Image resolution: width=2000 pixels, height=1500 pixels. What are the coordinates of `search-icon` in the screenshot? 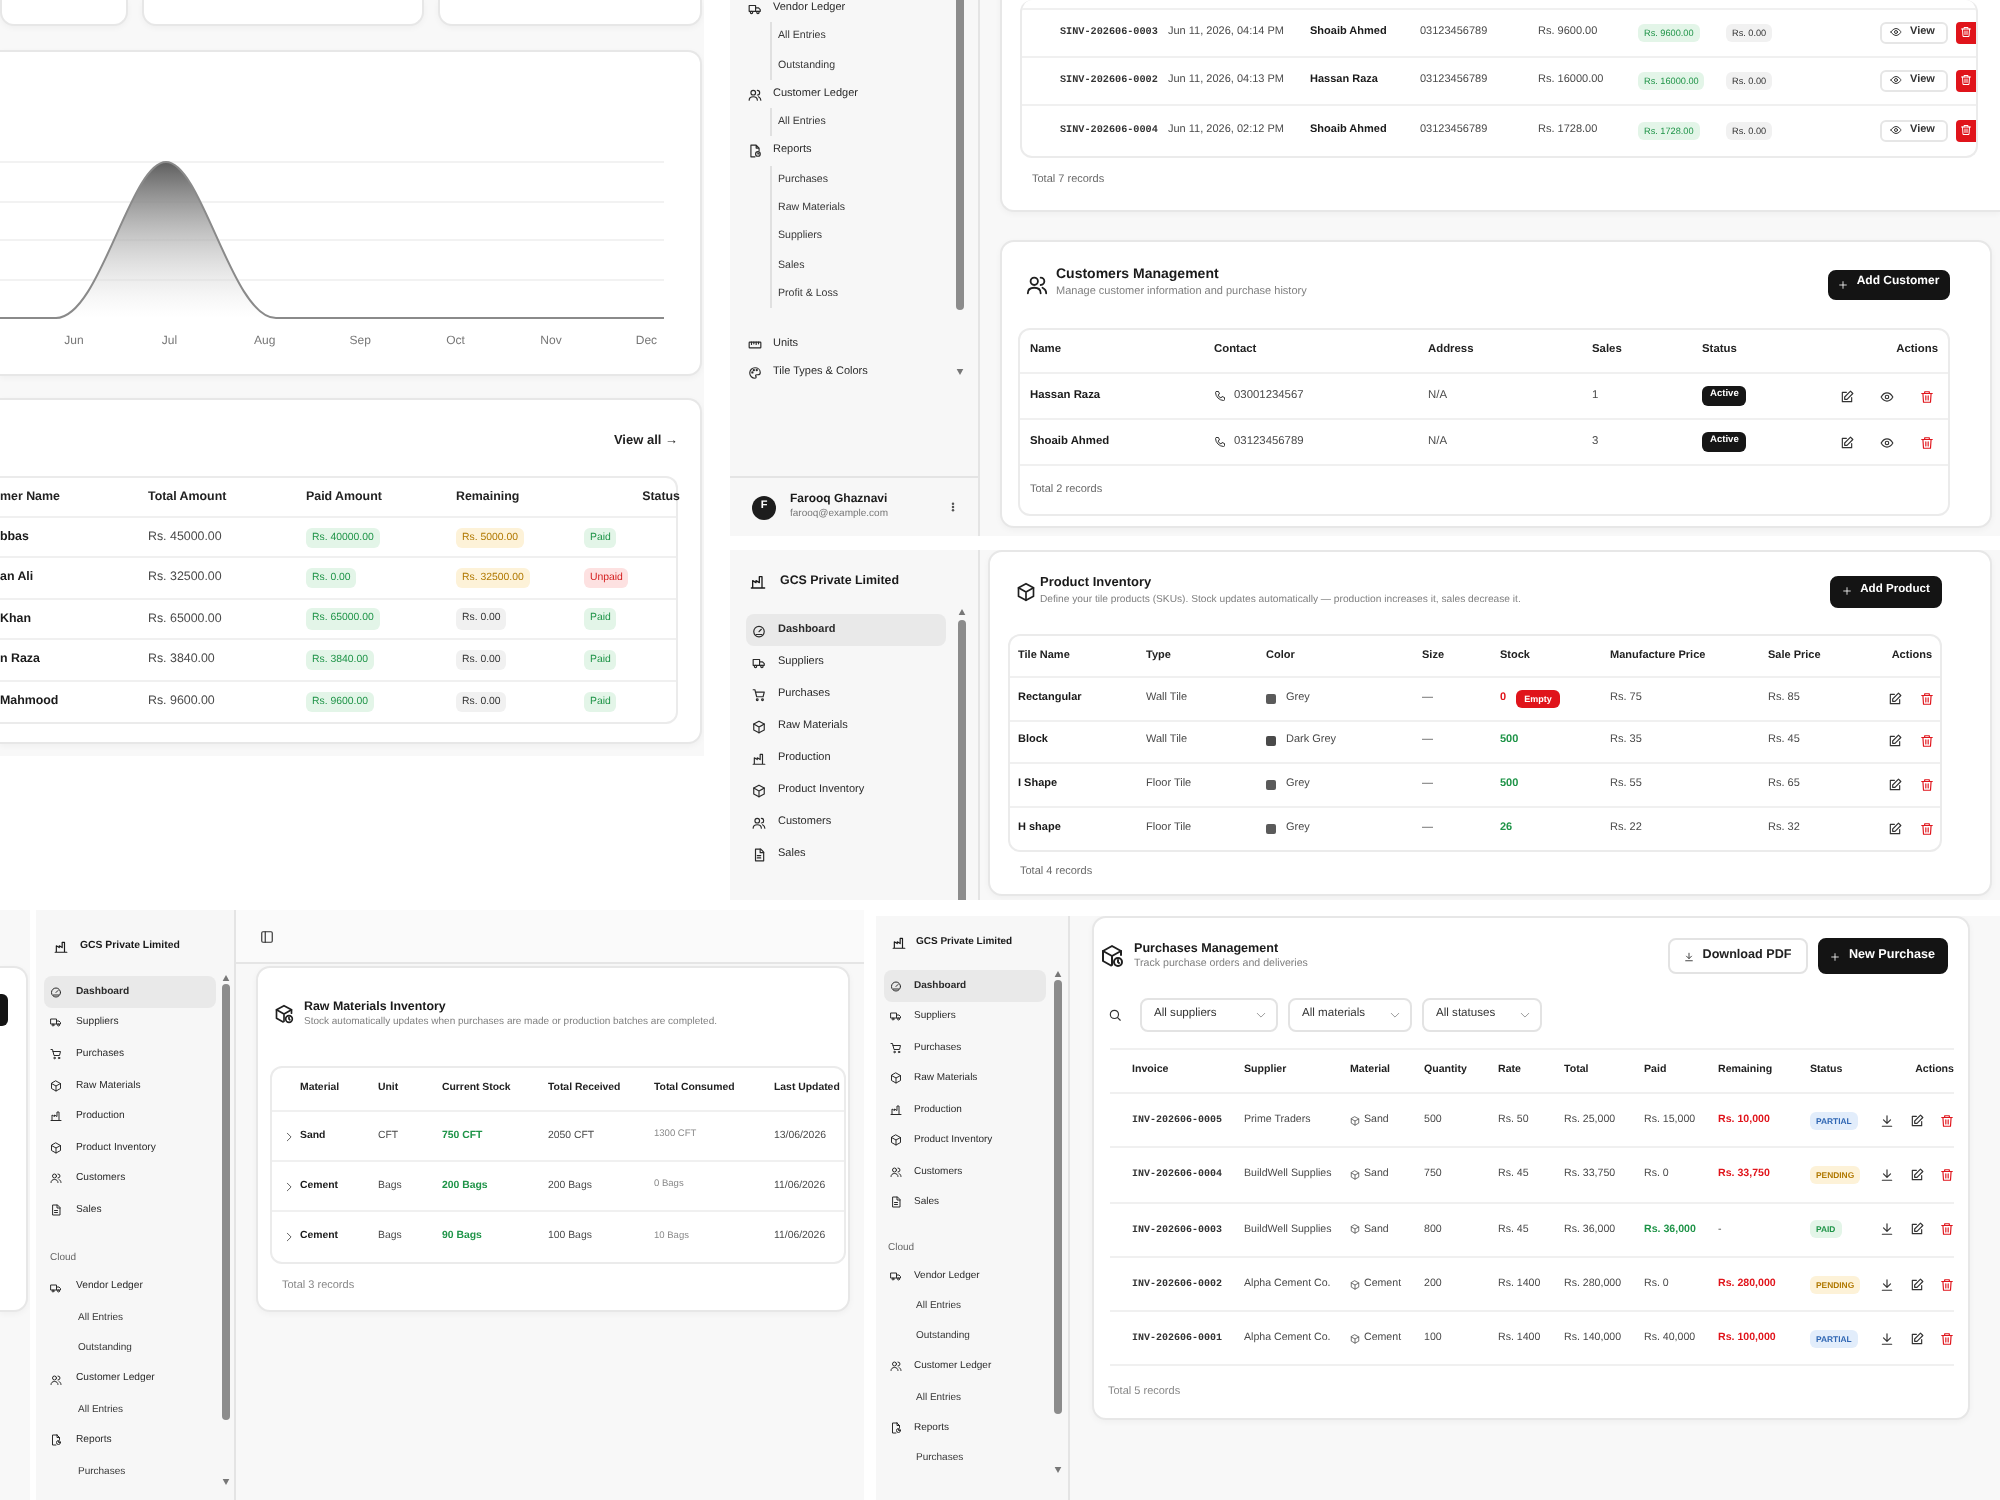 It's located at (1115, 1015).